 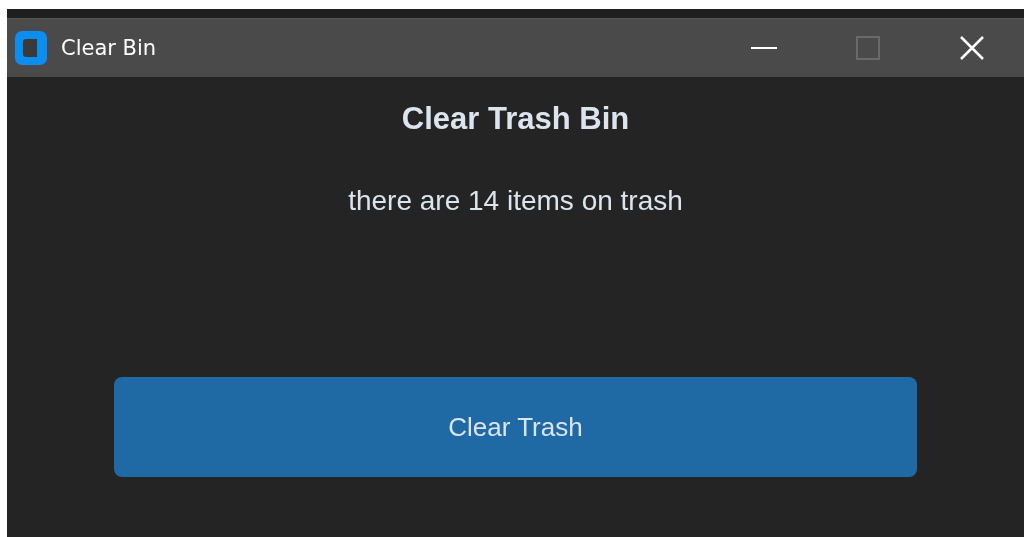 What do you see at coordinates (31, 48) in the screenshot?
I see `app-icon` at bounding box center [31, 48].